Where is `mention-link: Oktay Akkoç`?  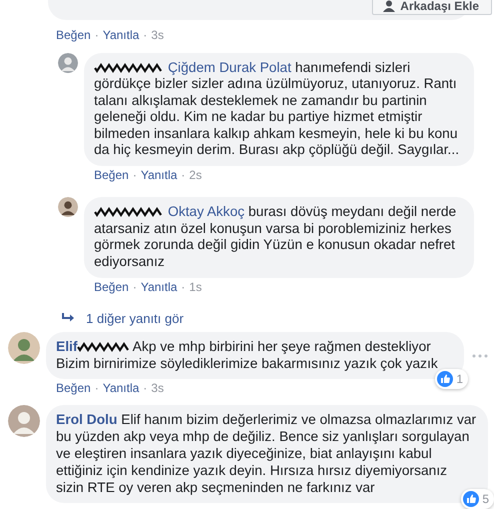 mention-link: Oktay Akkoç is located at coordinates (206, 212).